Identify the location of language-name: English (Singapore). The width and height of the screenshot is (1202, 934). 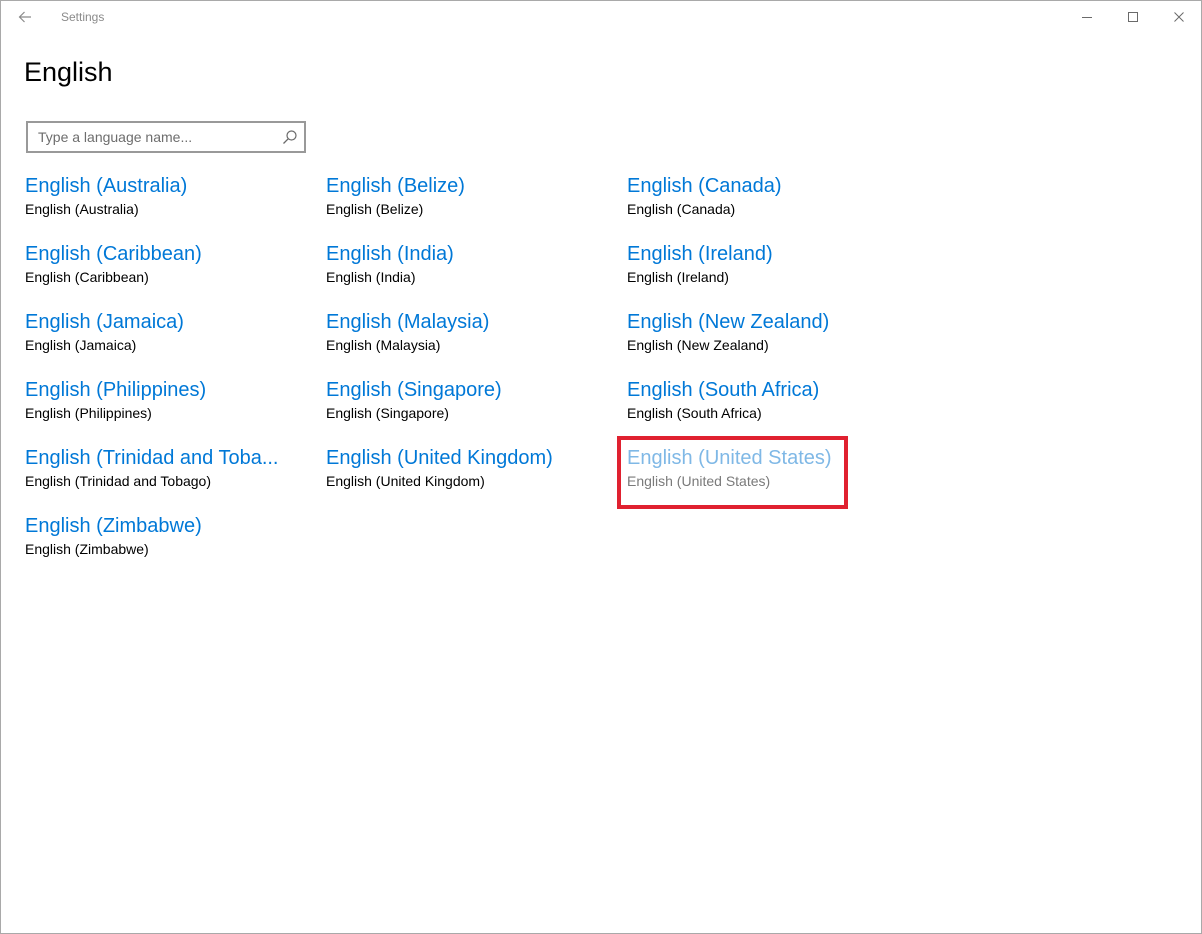
(414, 390).